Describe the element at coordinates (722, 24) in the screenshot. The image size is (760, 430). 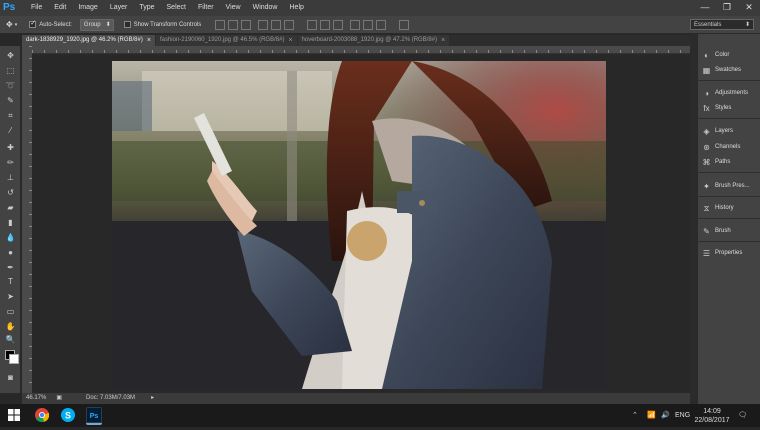
I see `workspace-switcher: Essentials` at that location.